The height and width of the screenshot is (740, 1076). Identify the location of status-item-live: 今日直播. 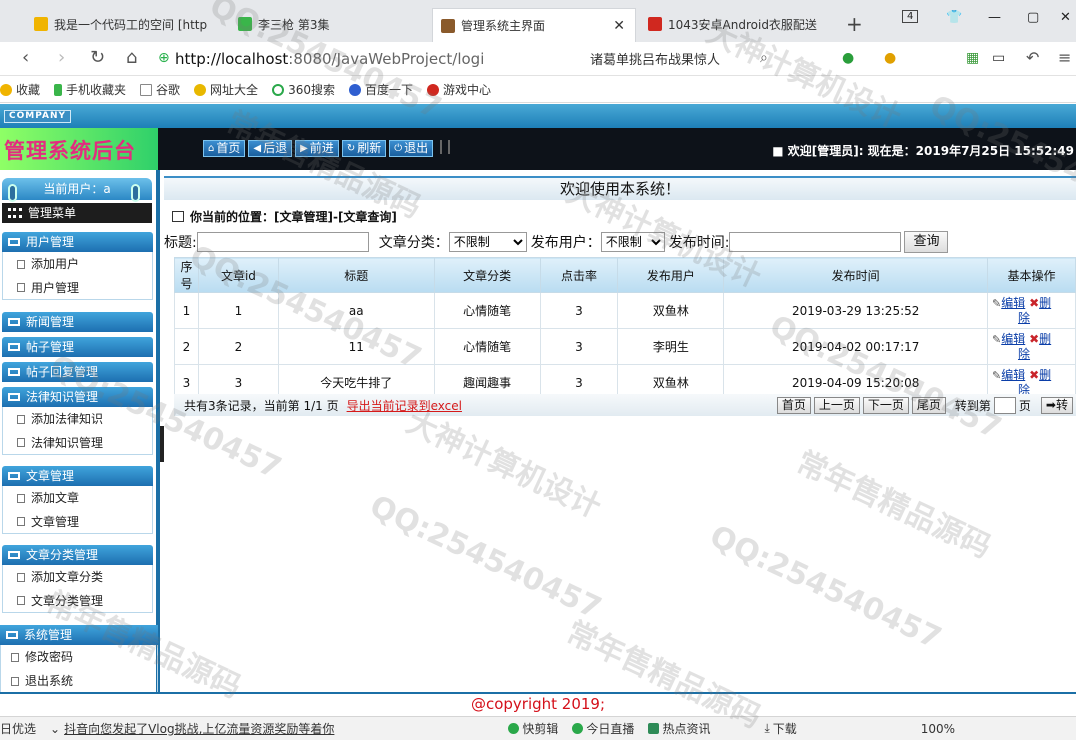
(603, 728).